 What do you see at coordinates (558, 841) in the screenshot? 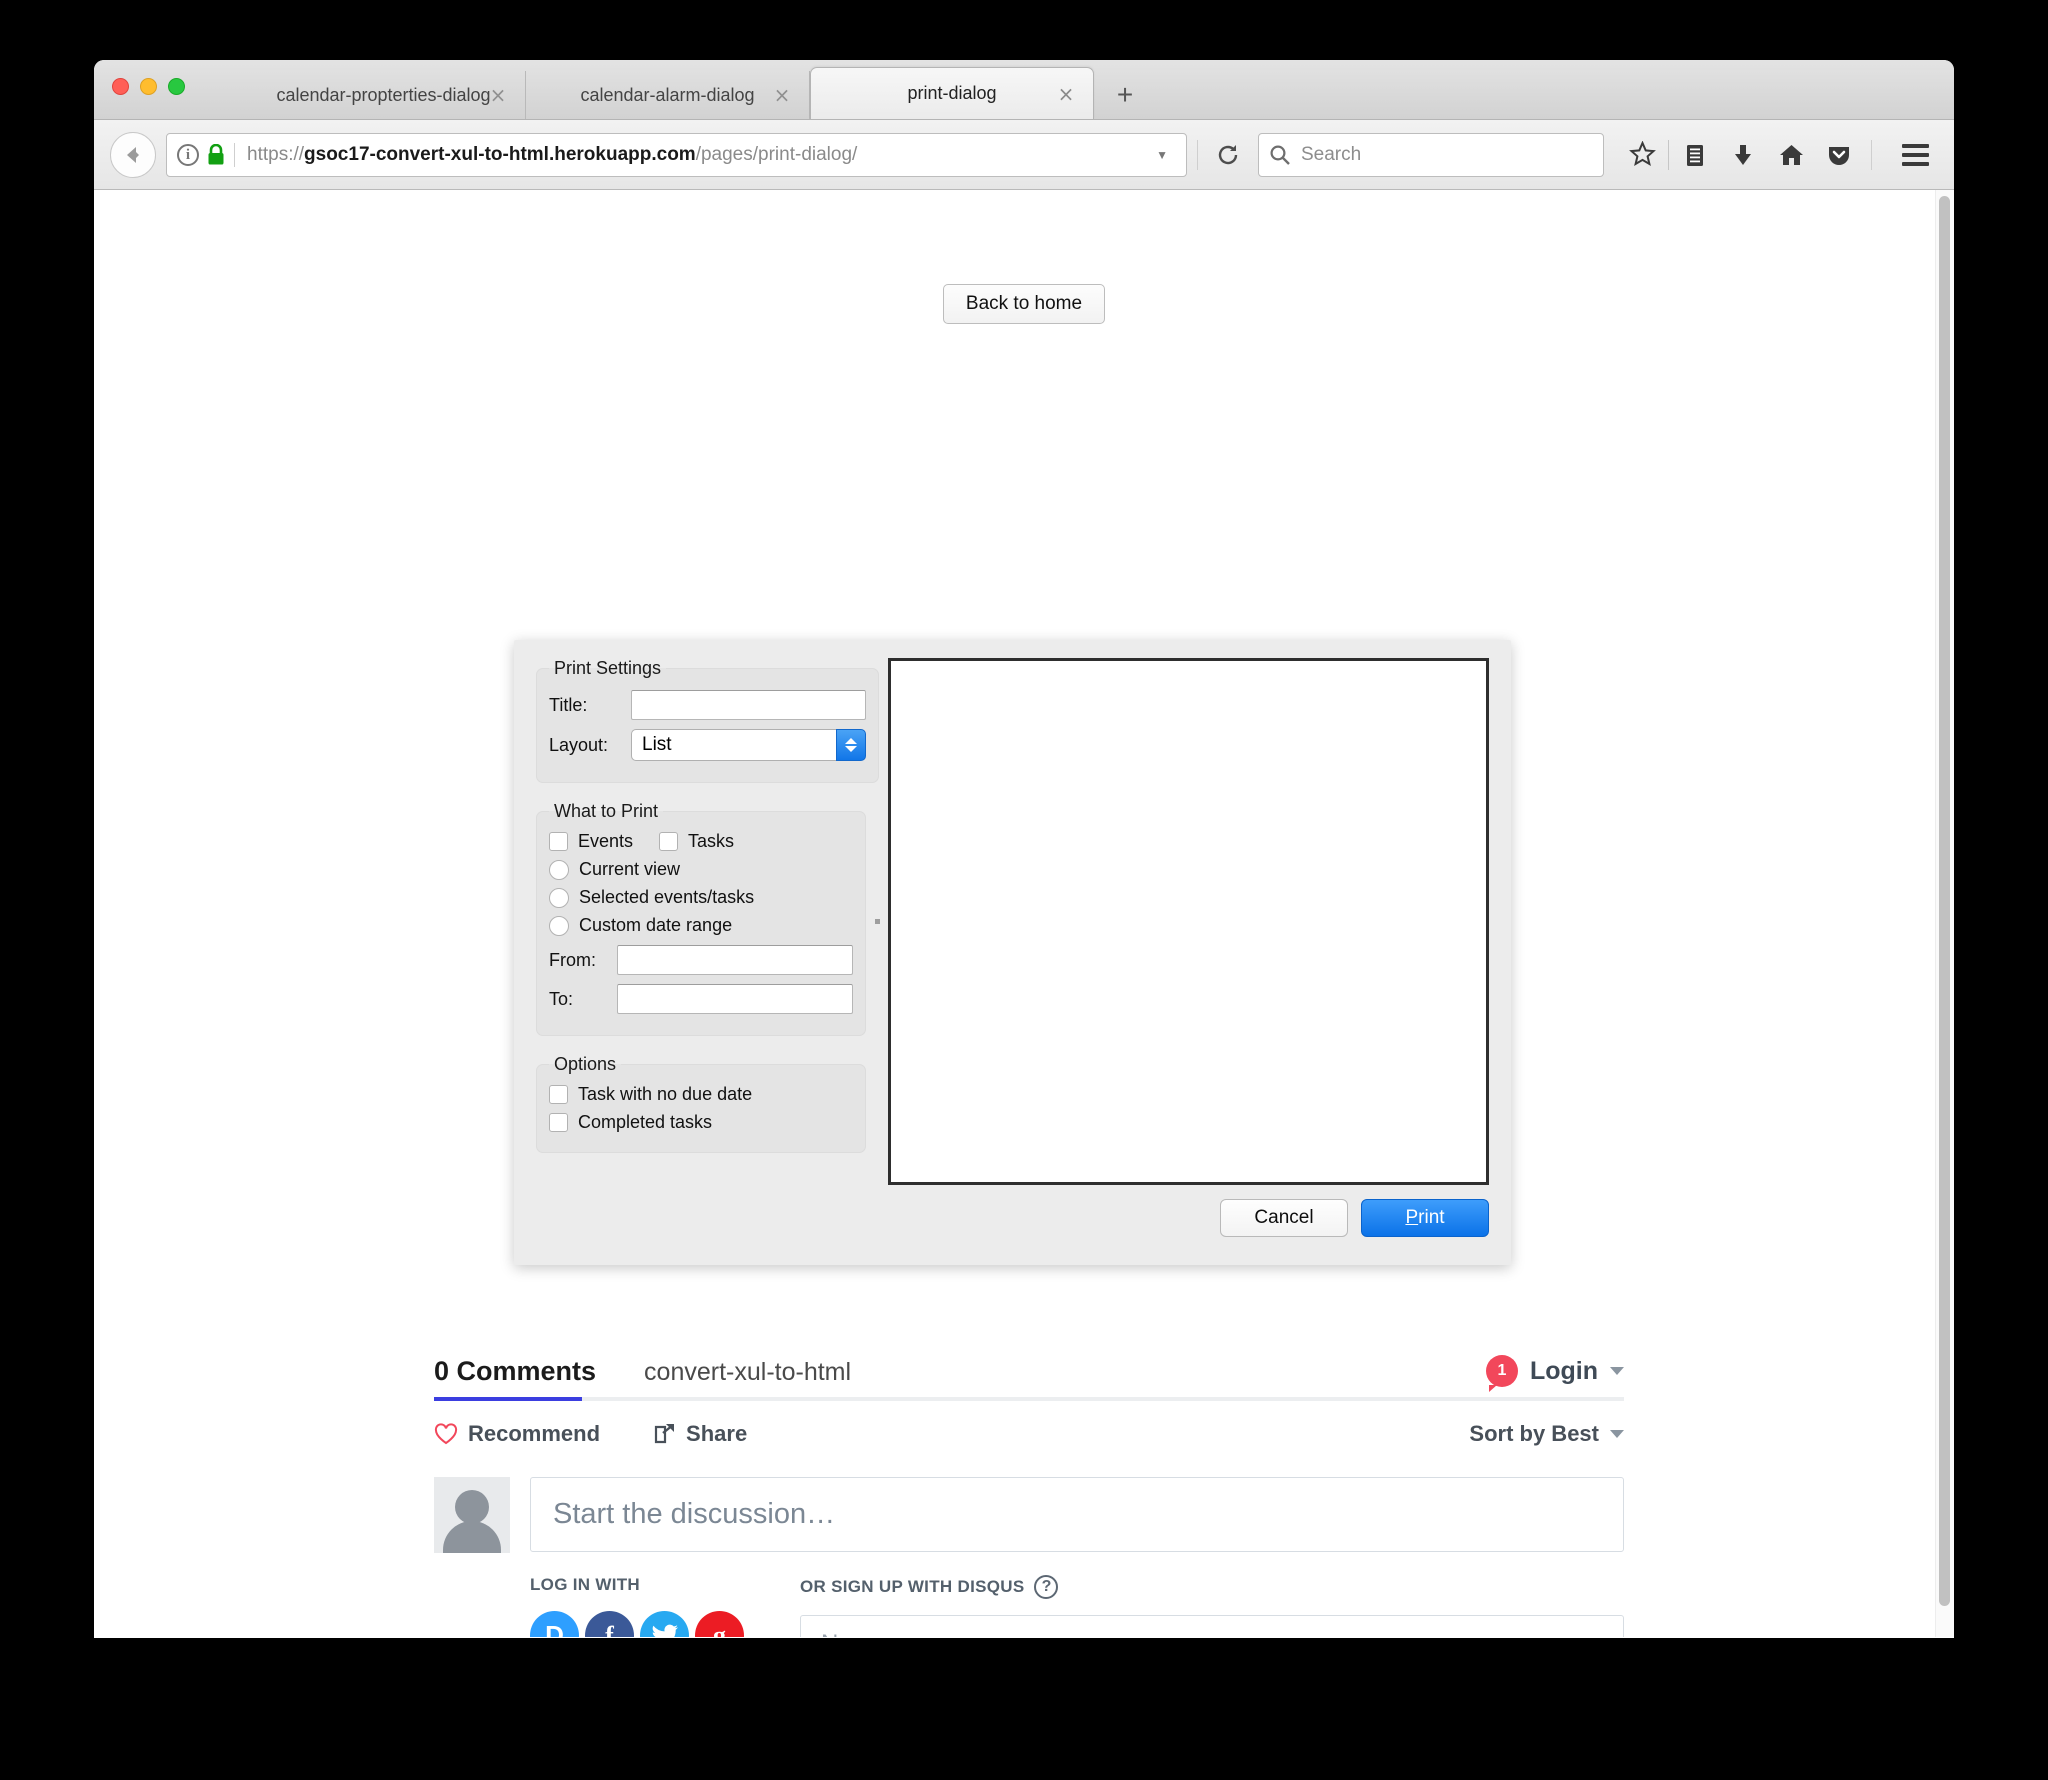
I see `checkbox-events` at bounding box center [558, 841].